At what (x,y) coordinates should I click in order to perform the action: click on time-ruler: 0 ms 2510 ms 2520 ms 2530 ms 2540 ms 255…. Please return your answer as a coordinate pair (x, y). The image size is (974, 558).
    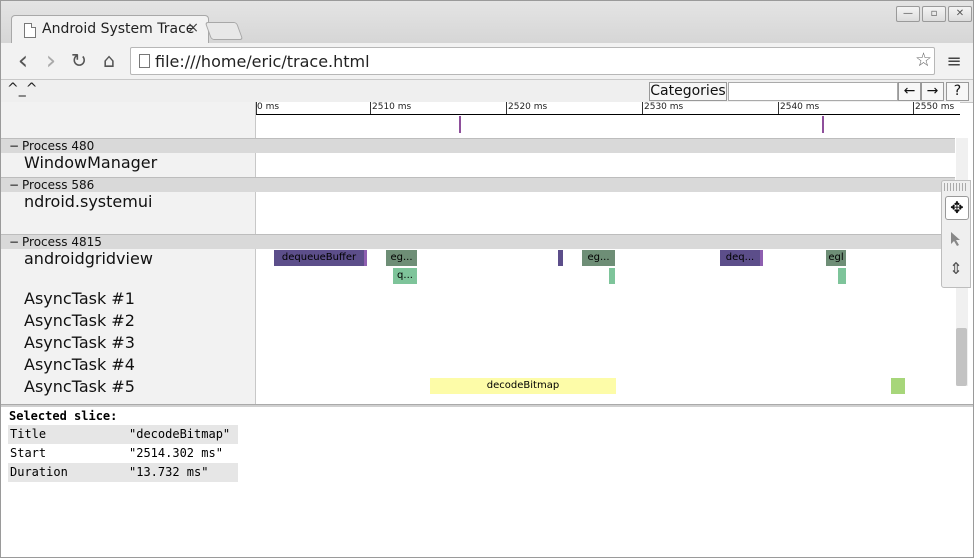
    Looking at the image, I should click on (608, 120).